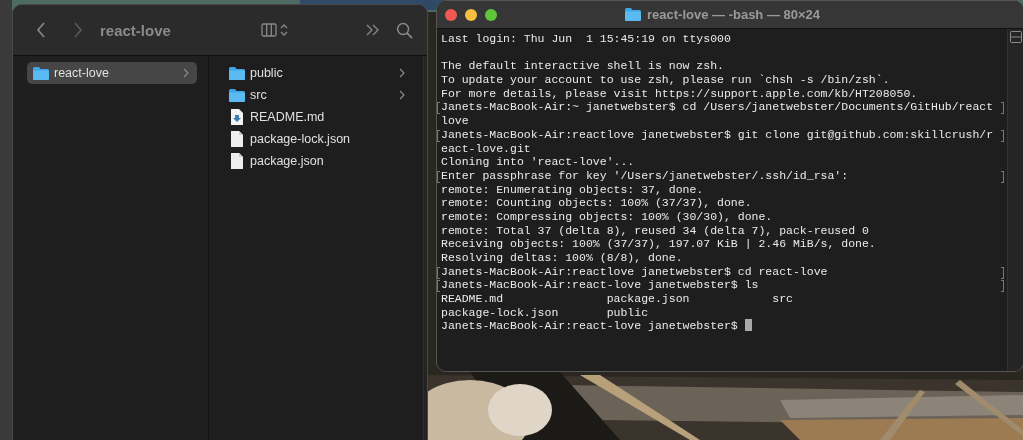 This screenshot has height=440, width=1023. Describe the element at coordinates (665, 80) in the screenshot. I see `terminal-line: To update your account to use zsh, please run `chsh -s /bin/zsh`.` at that location.